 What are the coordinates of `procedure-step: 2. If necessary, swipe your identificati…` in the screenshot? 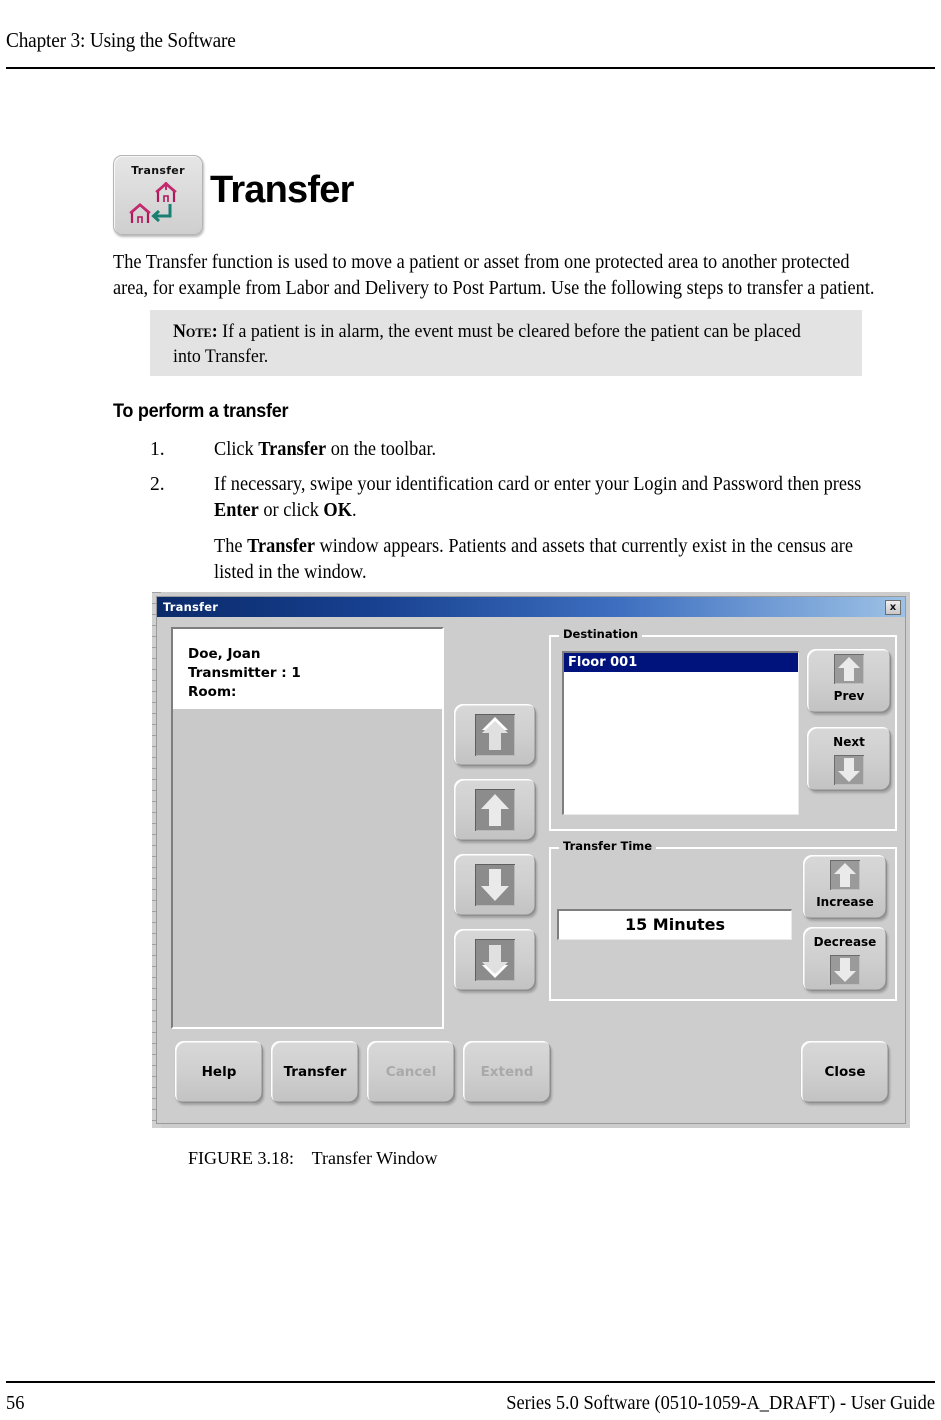 It's located at (541, 498).